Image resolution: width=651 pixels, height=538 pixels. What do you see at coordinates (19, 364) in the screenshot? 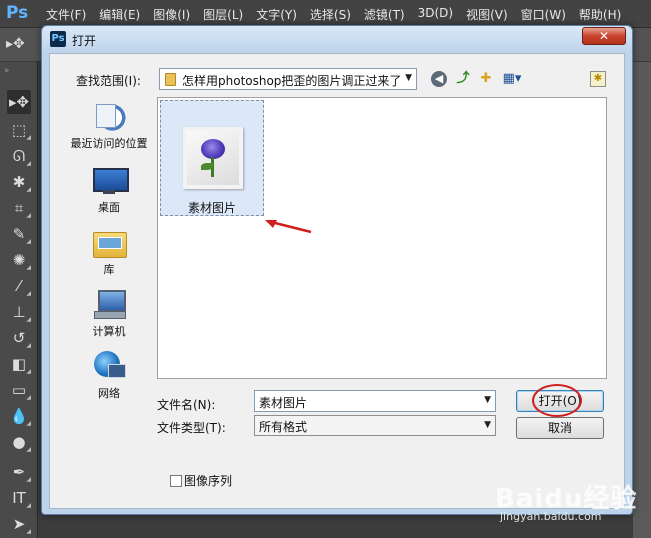
I see `eraser-tool-icon: ◧ ◢` at bounding box center [19, 364].